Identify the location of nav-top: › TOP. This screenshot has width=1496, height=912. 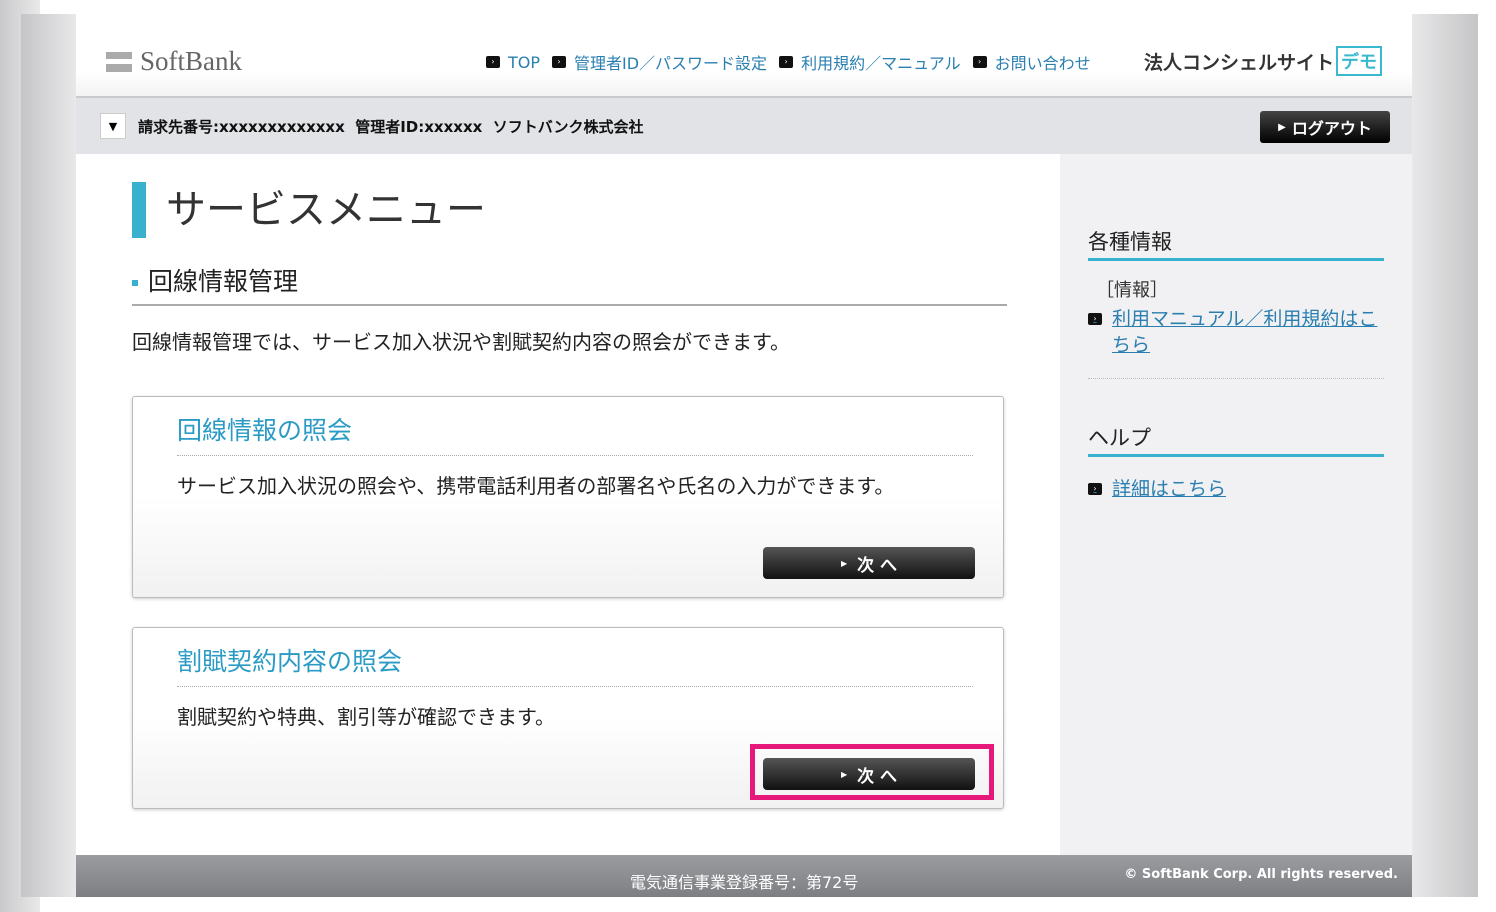
(513, 62).